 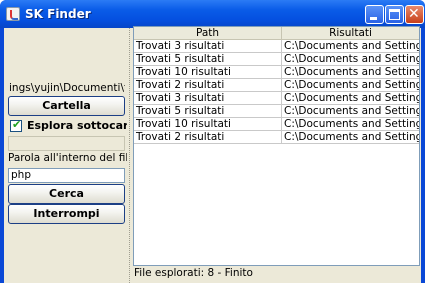 I want to click on column-header-results: Risultati, so click(x=350, y=33).